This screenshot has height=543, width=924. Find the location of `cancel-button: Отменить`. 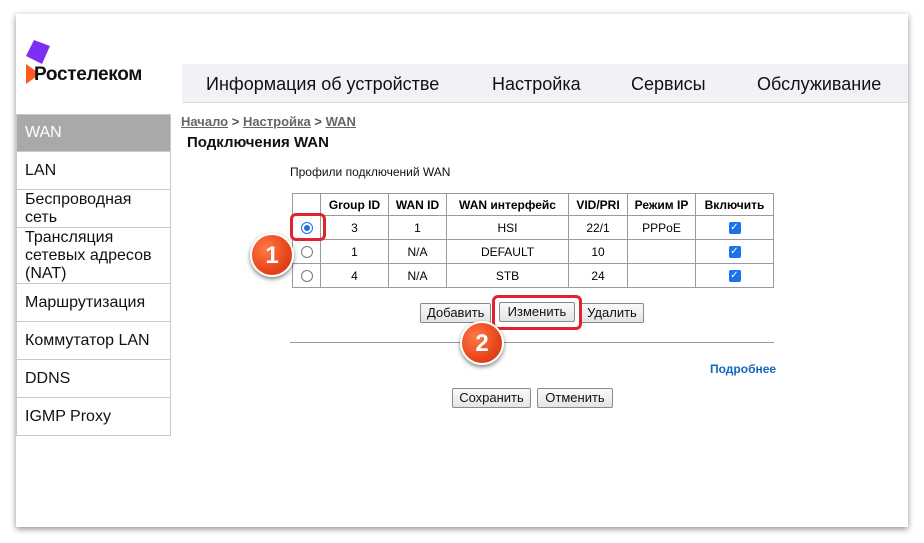

cancel-button: Отменить is located at coordinates (575, 398).